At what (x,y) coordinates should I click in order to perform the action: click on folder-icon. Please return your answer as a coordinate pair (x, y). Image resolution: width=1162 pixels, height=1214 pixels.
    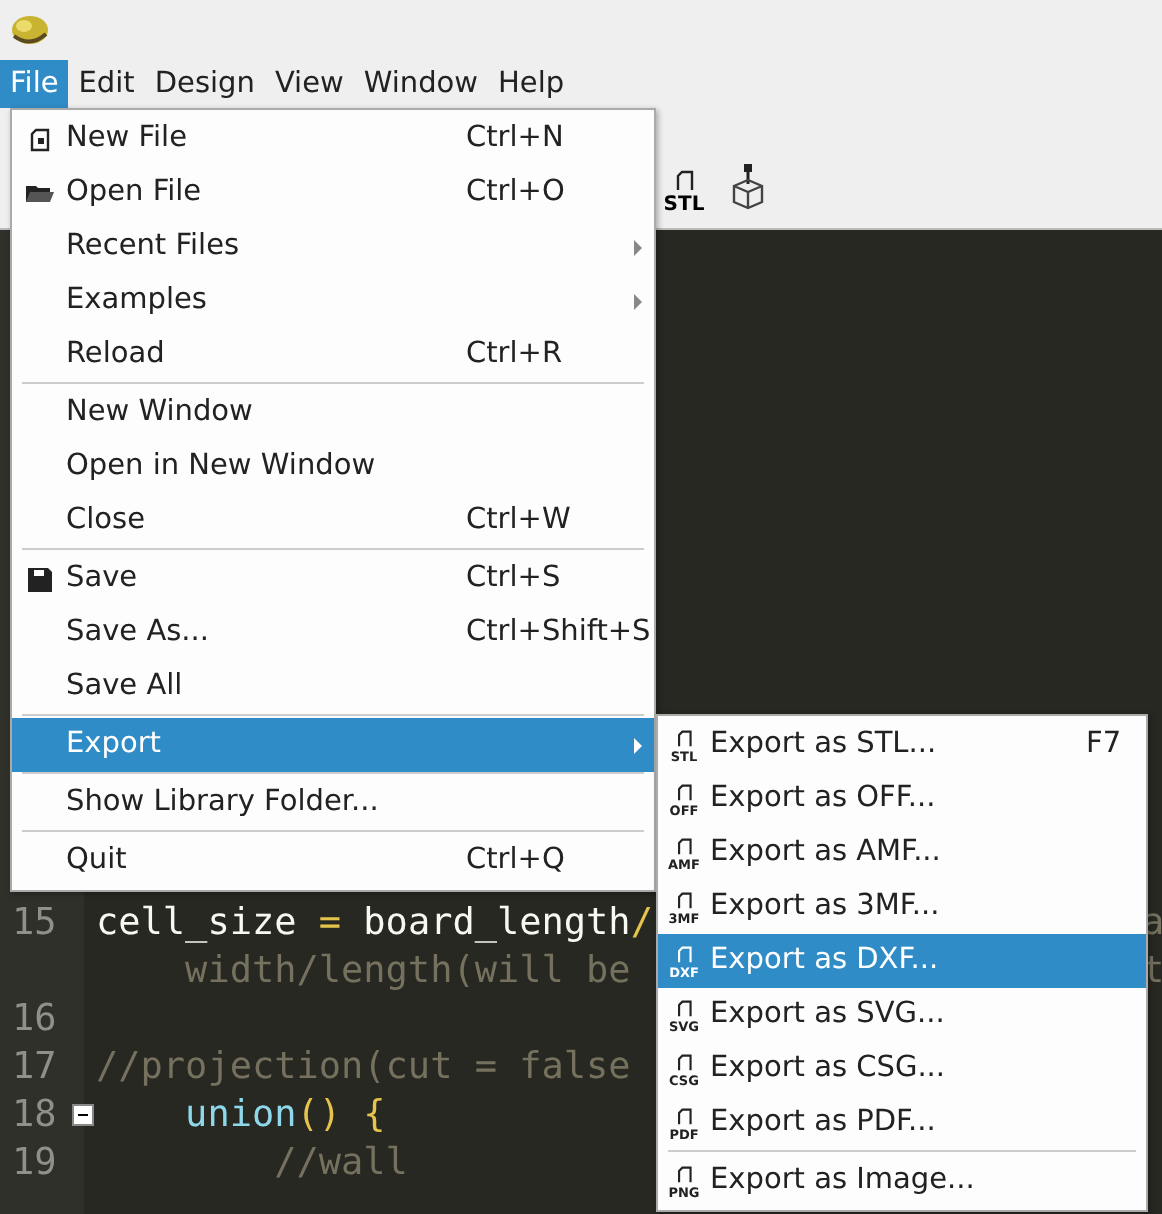
    Looking at the image, I should click on (39, 193).